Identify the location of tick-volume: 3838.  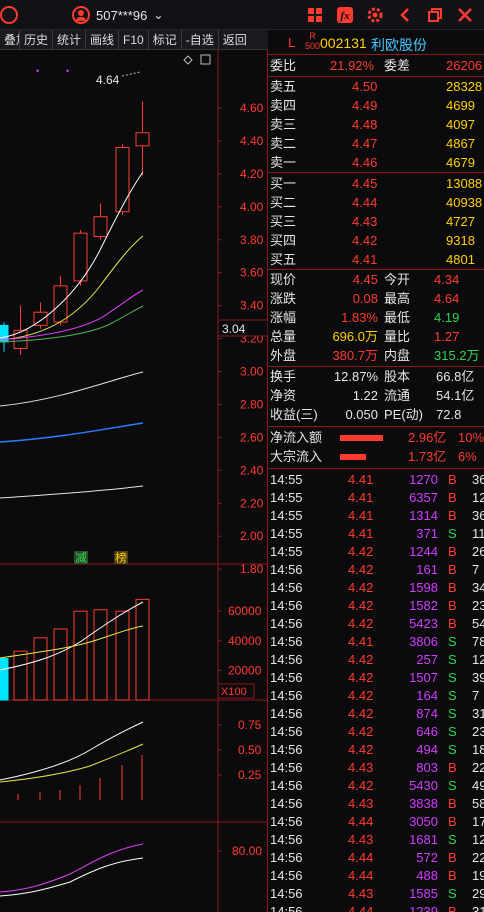
(423, 803).